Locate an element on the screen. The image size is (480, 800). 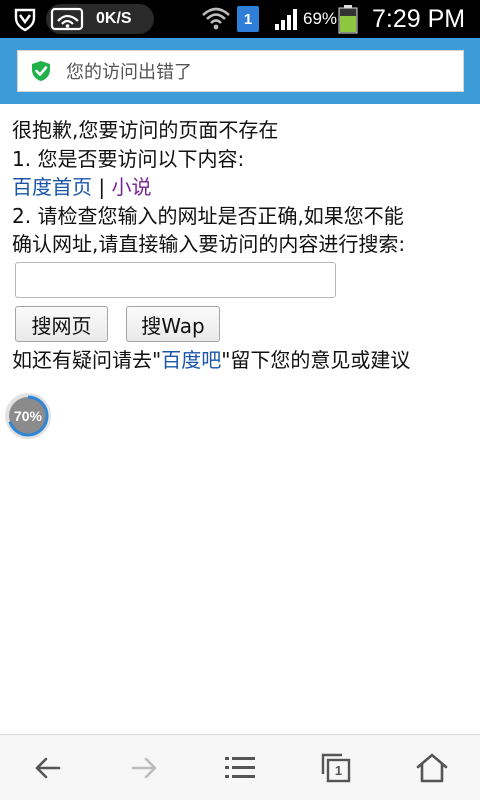
bottom-toolbar: 1 is located at coordinates (240, 767).